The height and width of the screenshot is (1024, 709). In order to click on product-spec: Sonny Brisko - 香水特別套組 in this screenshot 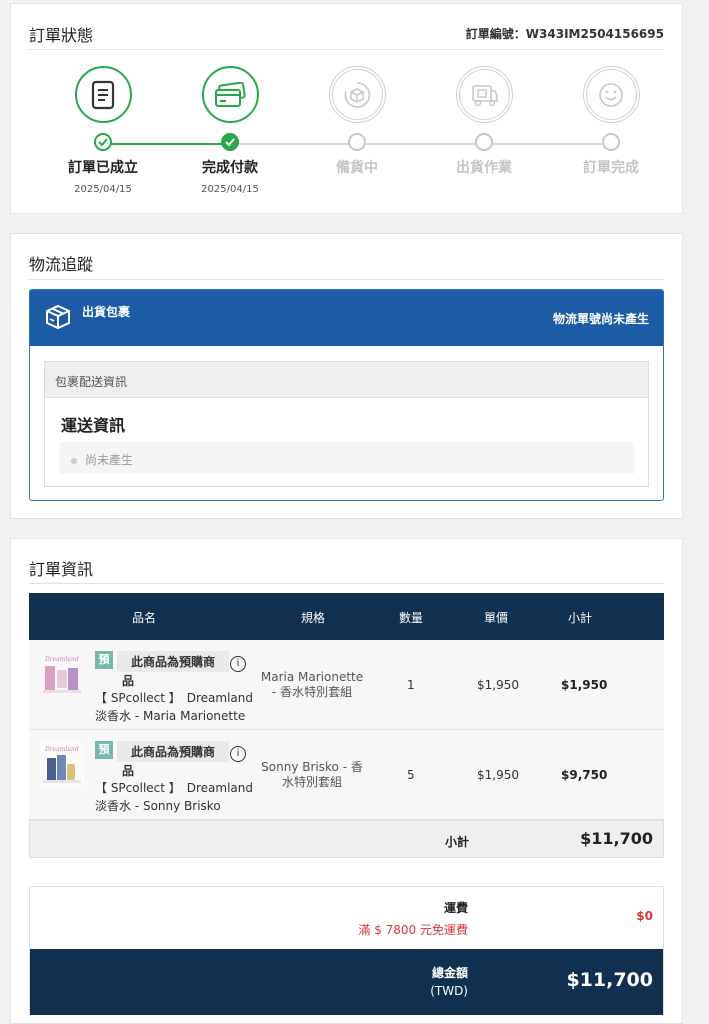, I will do `click(312, 774)`.